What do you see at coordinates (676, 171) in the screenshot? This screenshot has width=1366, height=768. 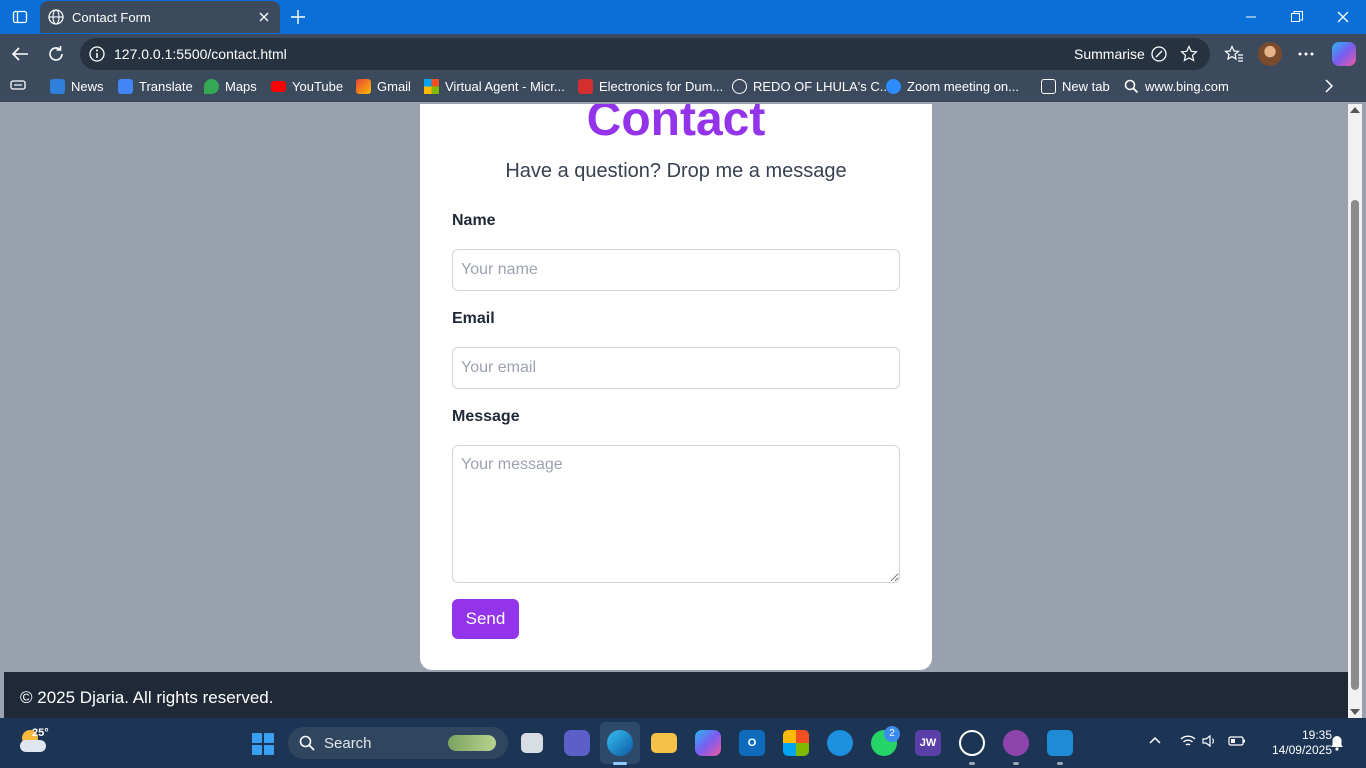 I see `page-subtitle: Have a question? Drop me a message` at bounding box center [676, 171].